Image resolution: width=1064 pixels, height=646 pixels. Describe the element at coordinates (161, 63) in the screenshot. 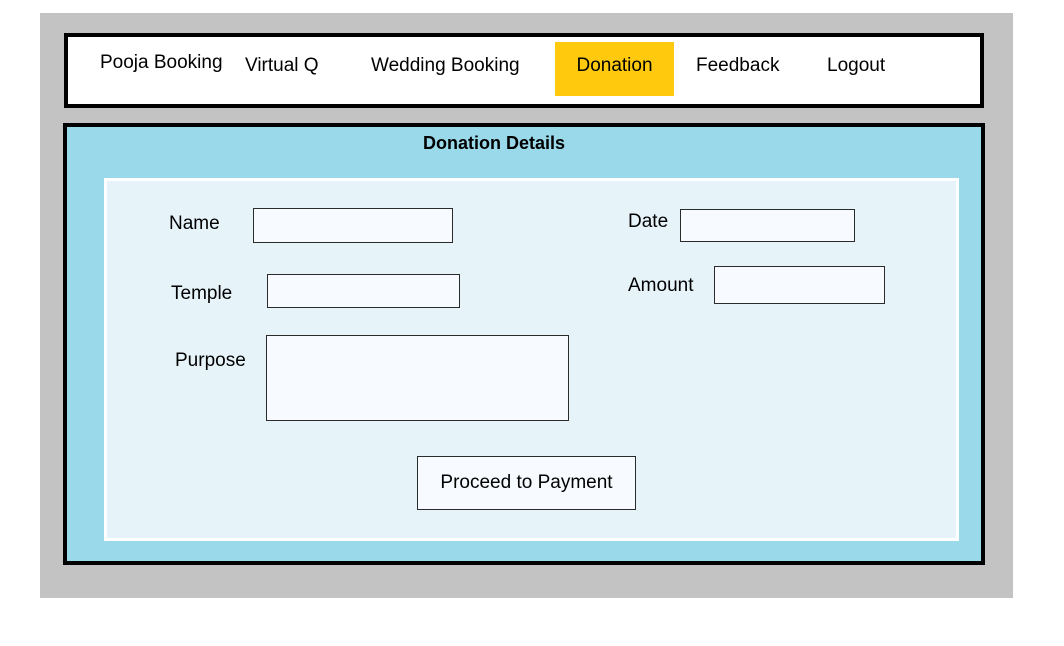

I see `nav-item-pooja-booking: Pooja Booking` at that location.